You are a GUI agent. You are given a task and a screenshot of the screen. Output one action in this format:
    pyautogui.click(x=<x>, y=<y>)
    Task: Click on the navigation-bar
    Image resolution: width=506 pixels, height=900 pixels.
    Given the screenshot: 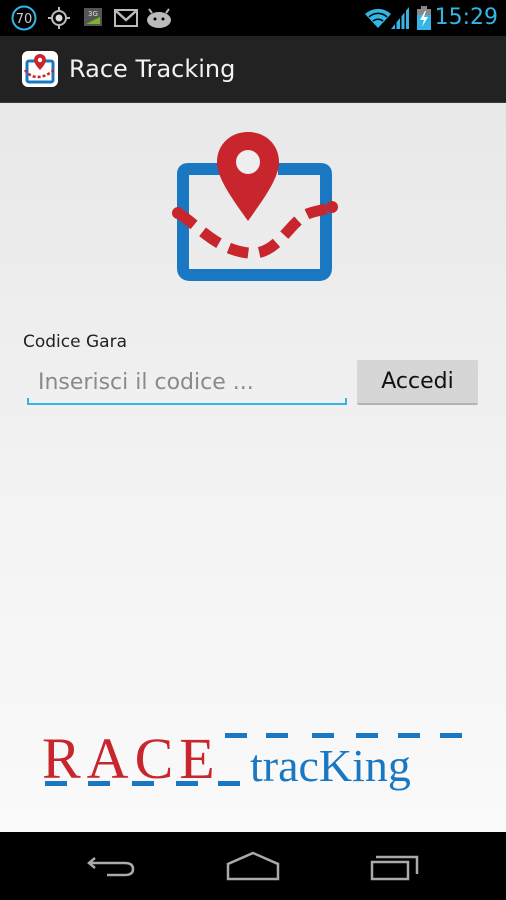 What is the action you would take?
    pyautogui.click(x=253, y=866)
    